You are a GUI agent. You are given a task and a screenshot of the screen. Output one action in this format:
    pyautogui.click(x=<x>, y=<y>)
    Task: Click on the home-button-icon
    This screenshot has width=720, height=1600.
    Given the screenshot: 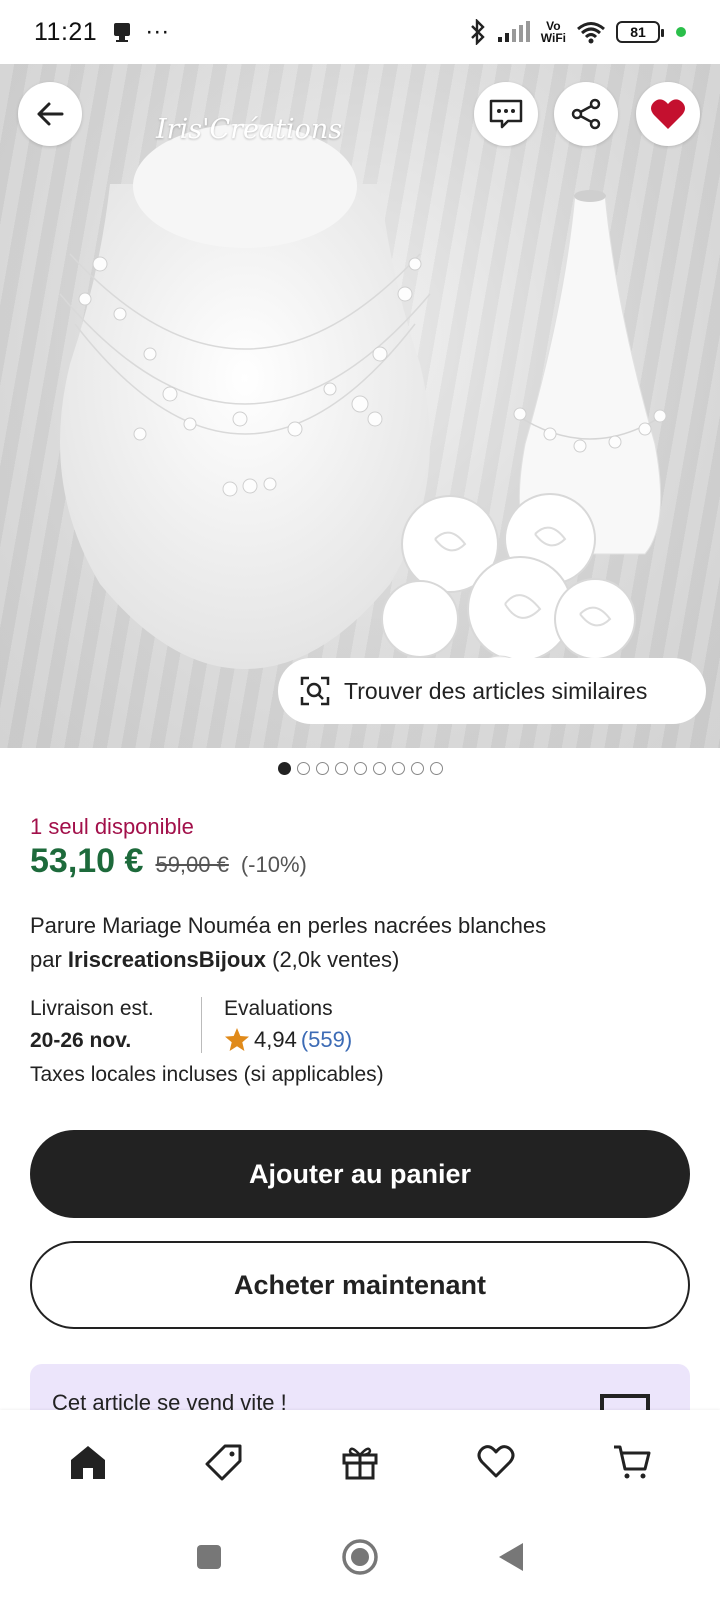 What is the action you would take?
    pyautogui.click(x=360, y=1557)
    